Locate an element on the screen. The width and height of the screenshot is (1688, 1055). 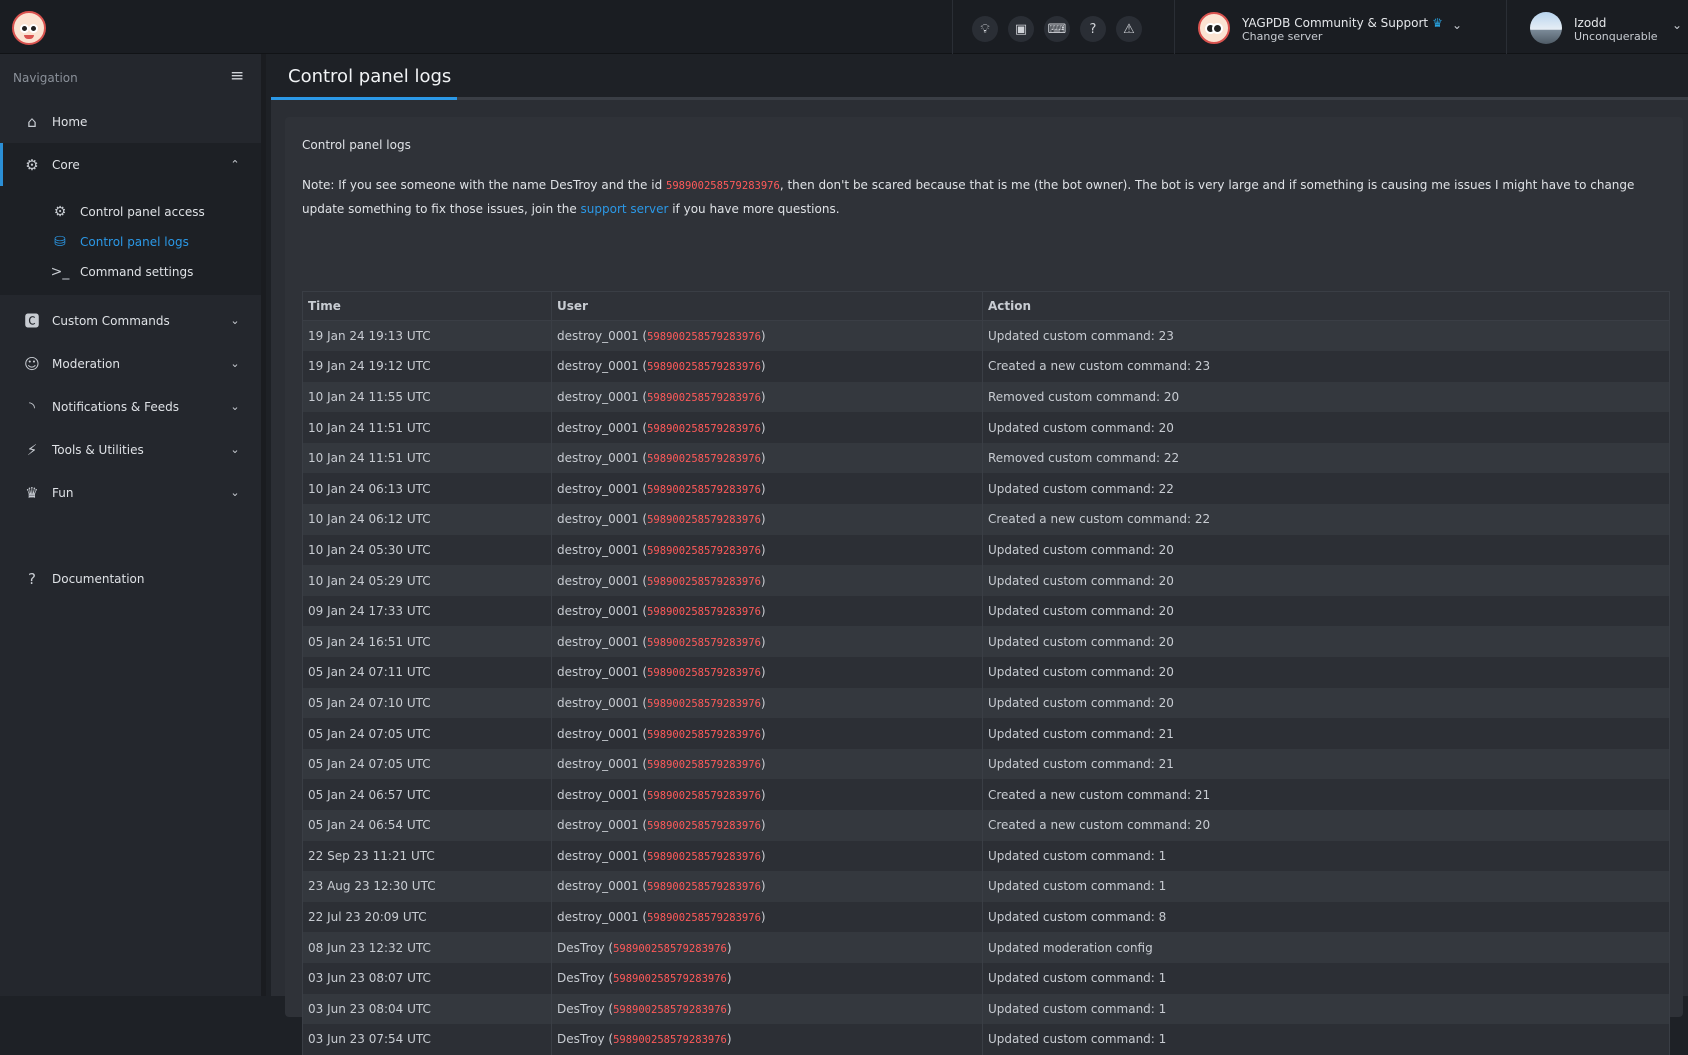
cell-user: DesTroy (598900258579283976) is located at coordinates (767, 978).